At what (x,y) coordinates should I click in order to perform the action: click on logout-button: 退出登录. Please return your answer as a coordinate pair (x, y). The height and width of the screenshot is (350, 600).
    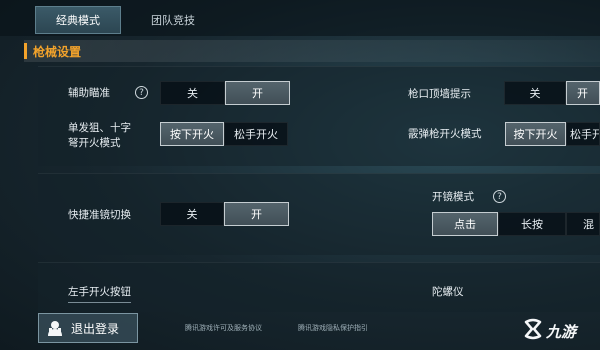
    Looking at the image, I should click on (88, 328).